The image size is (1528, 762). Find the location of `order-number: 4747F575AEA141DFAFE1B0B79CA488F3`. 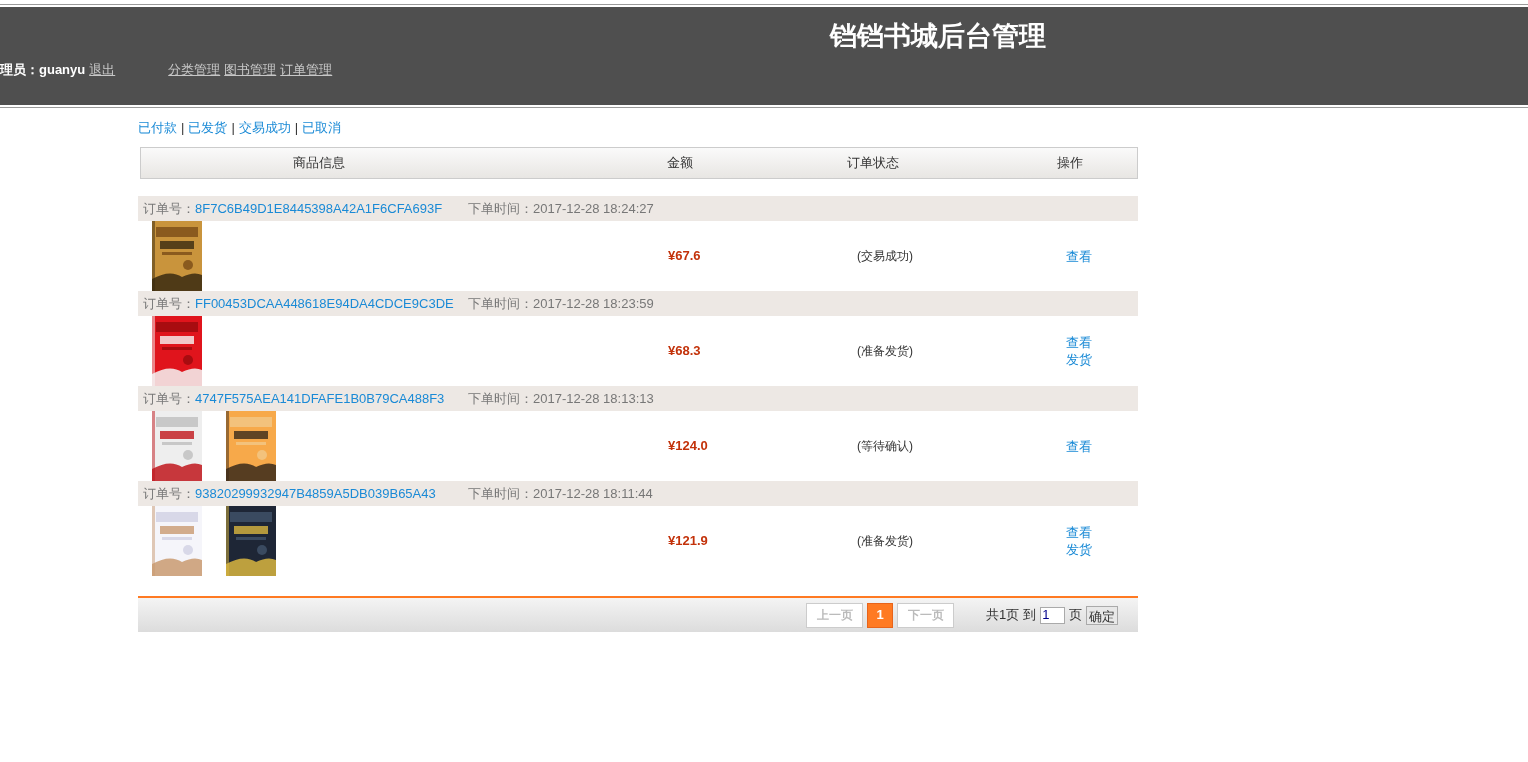

order-number: 4747F575AEA141DFAFE1B0B79CA488F3 is located at coordinates (320, 398).